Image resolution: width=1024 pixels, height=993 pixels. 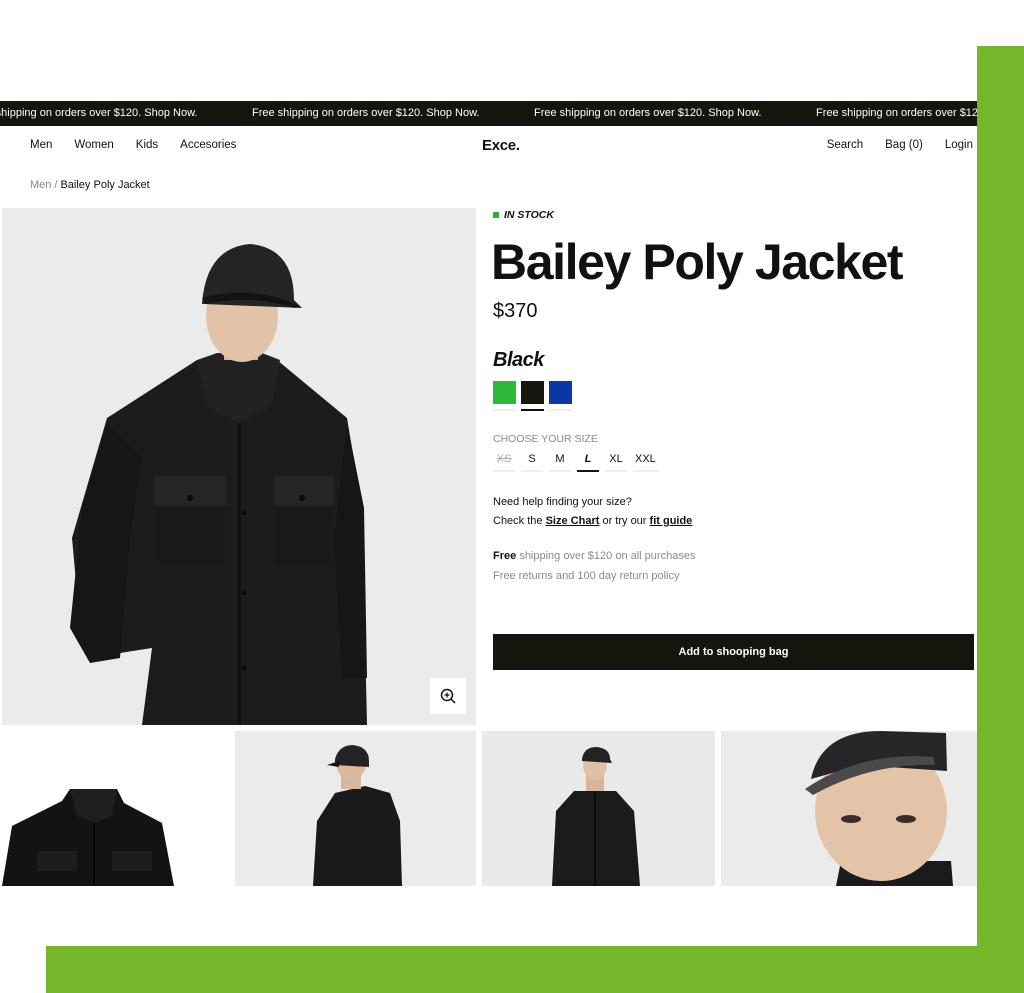 What do you see at coordinates (607, 556) in the screenshot?
I see `shipping-text: shipping over $120 on all purchases` at bounding box center [607, 556].